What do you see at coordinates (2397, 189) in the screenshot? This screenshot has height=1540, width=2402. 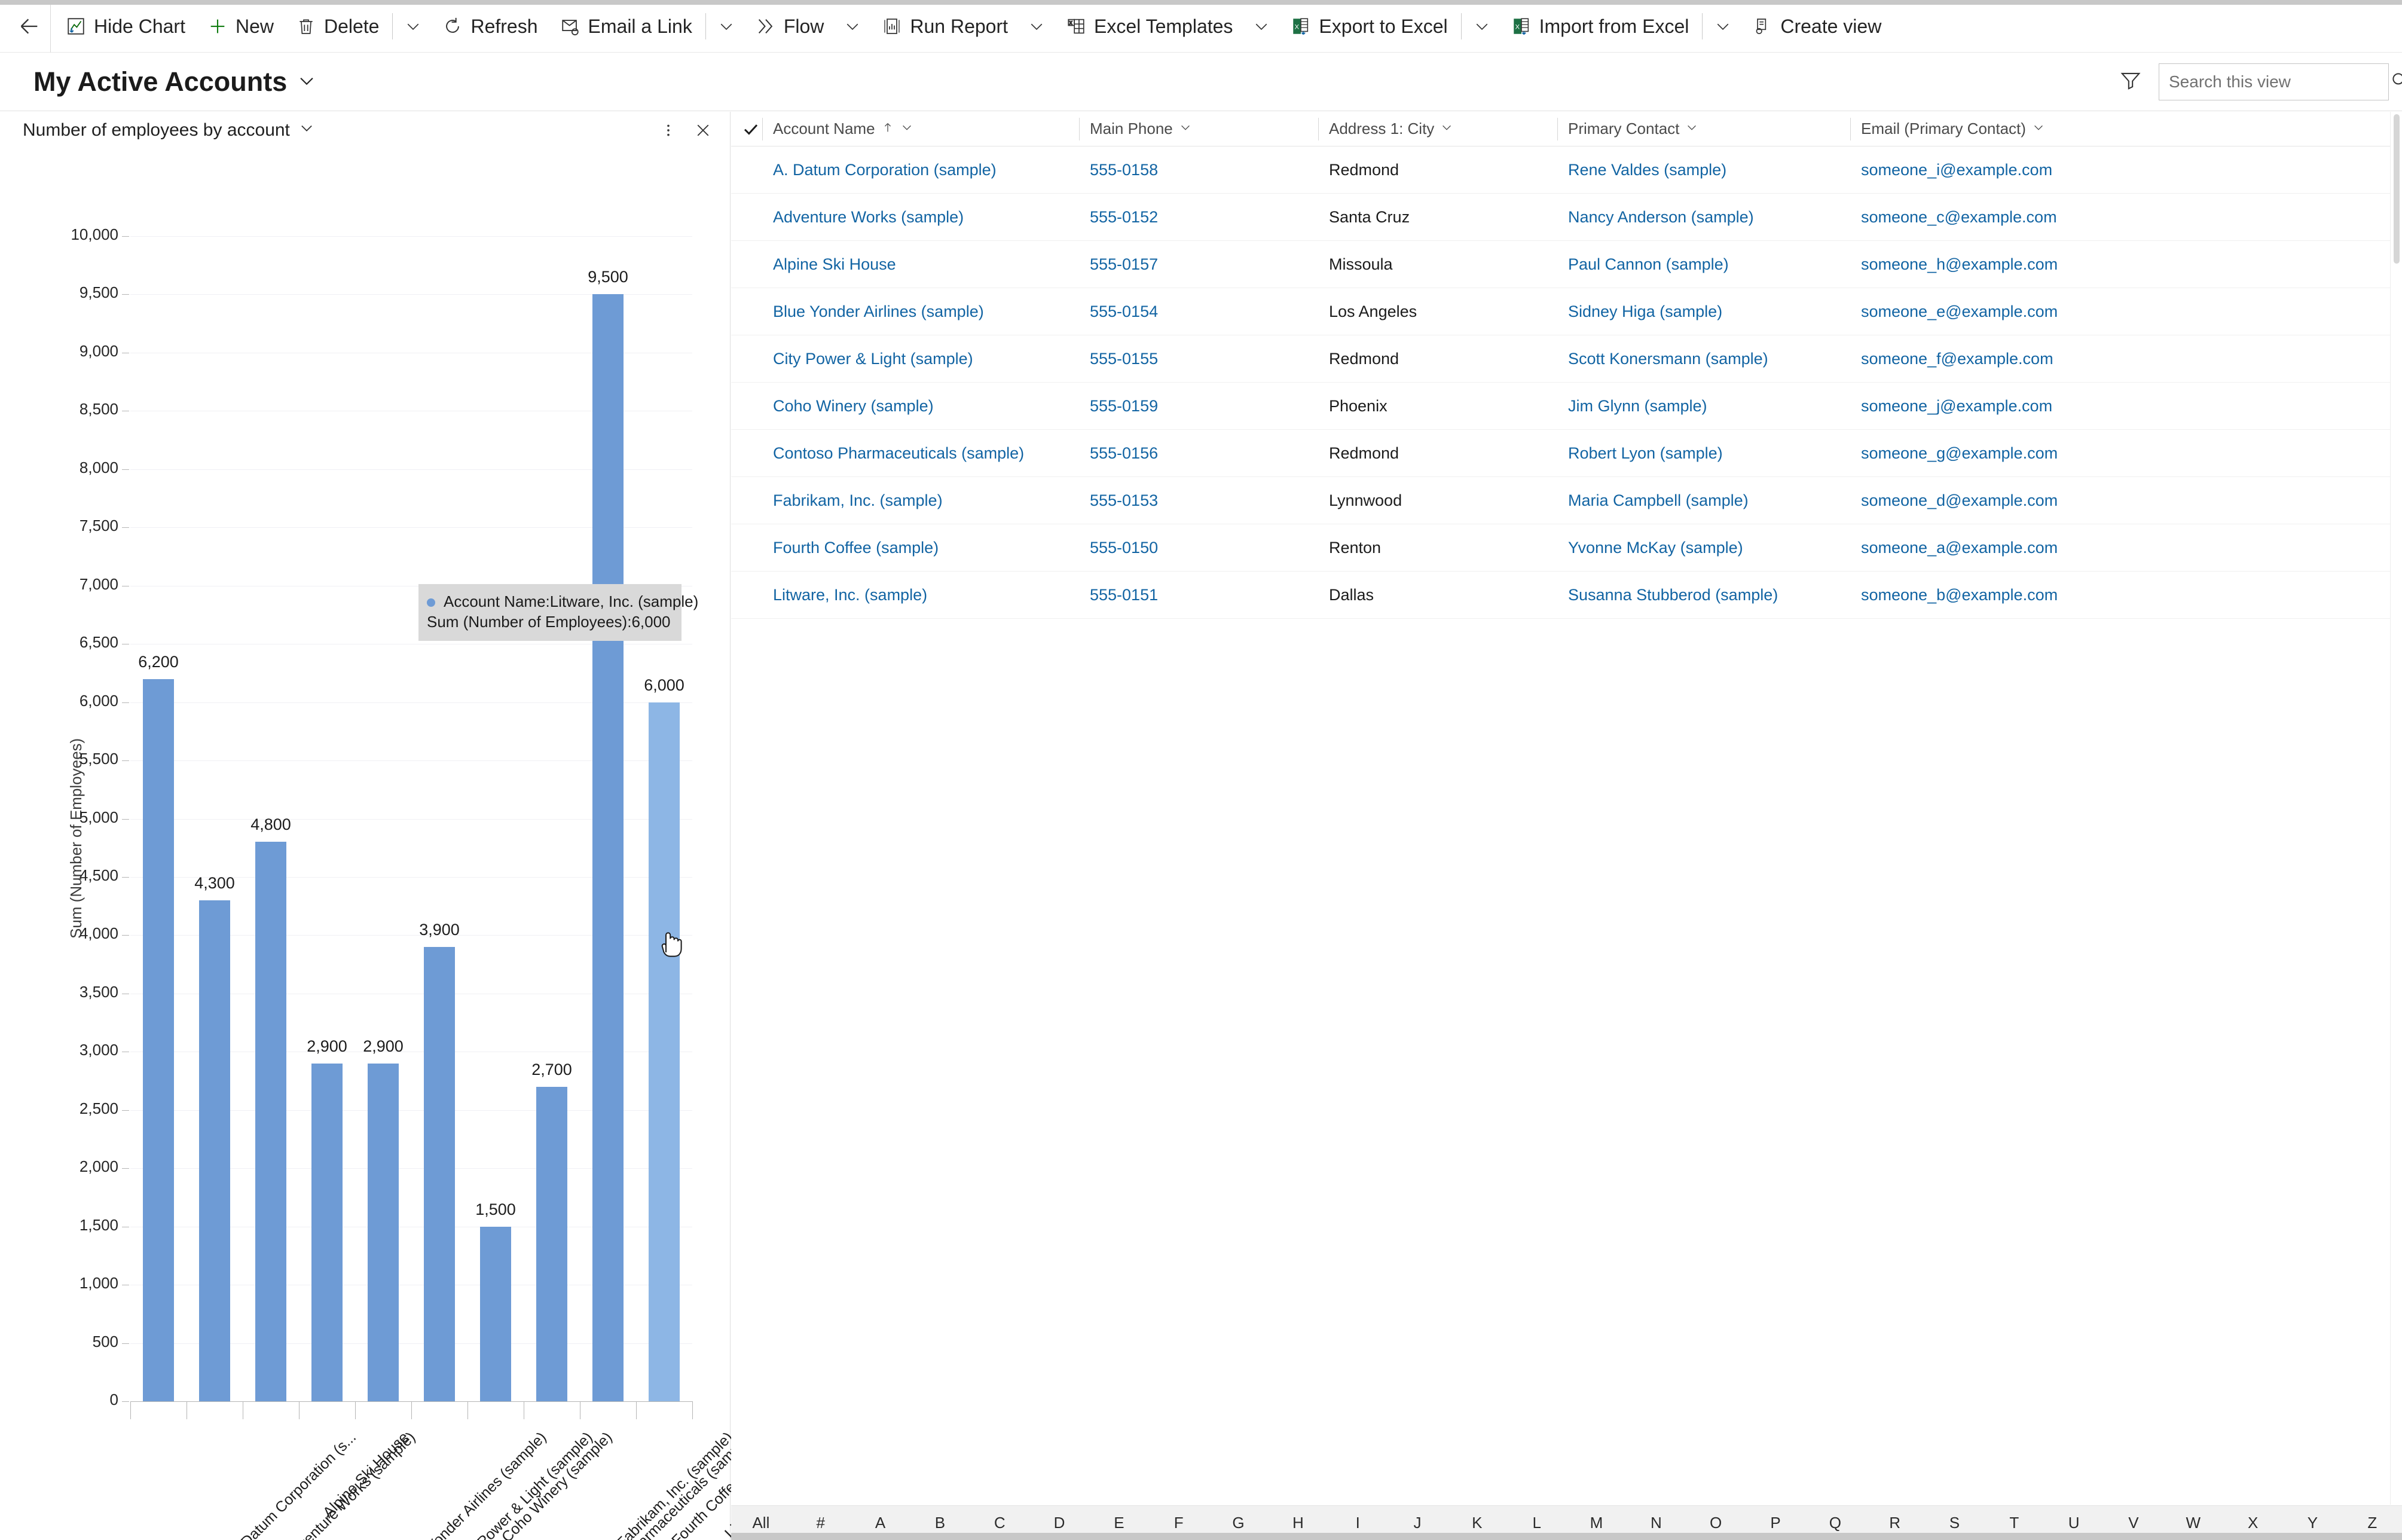 I see `scrollbar-thumb` at bounding box center [2397, 189].